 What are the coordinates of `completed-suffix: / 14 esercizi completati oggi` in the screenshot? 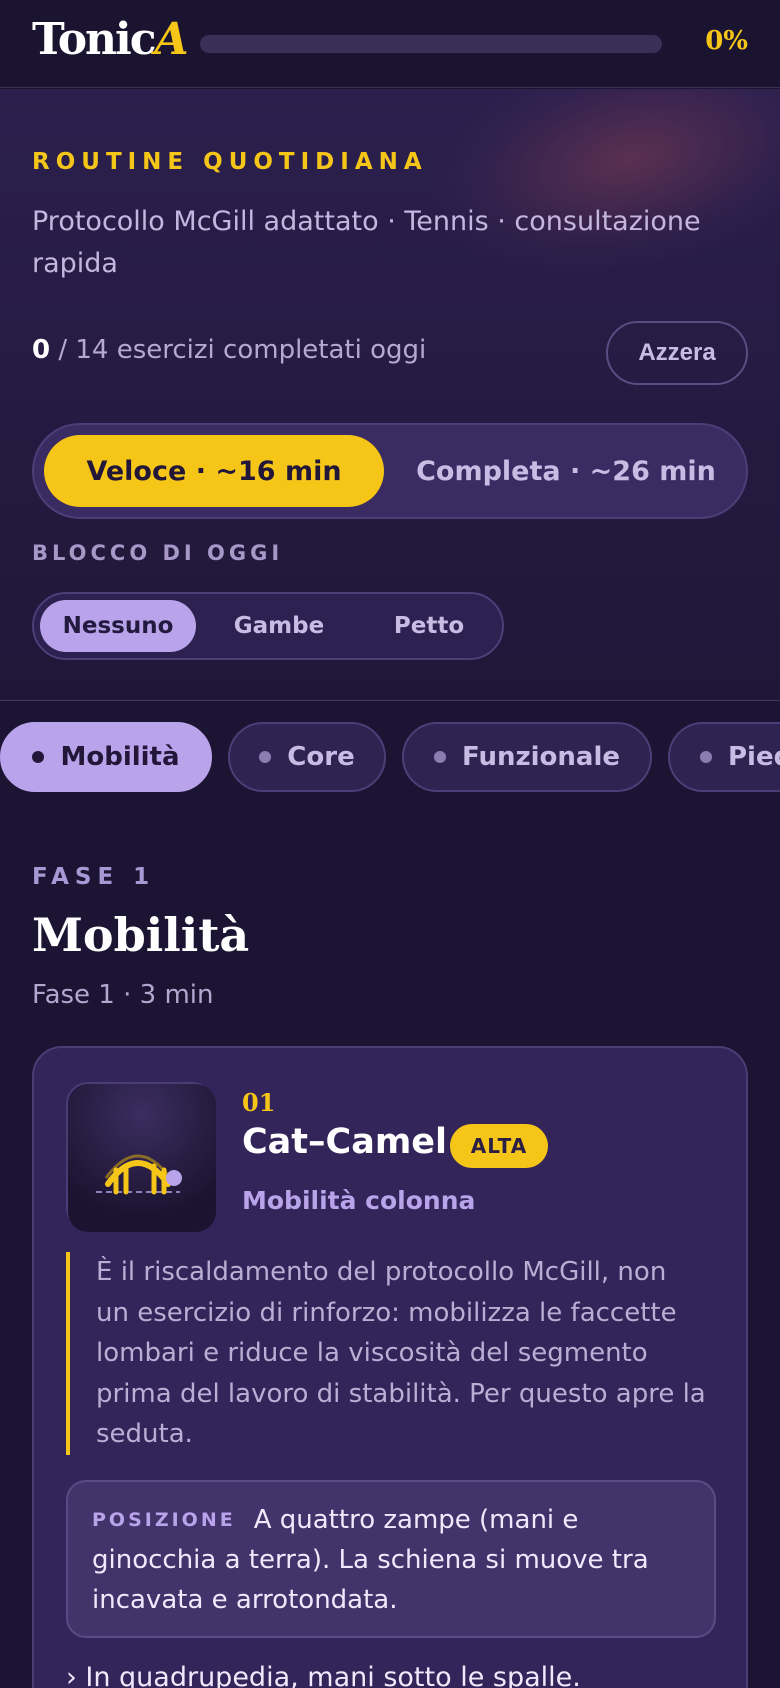 It's located at (238, 350).